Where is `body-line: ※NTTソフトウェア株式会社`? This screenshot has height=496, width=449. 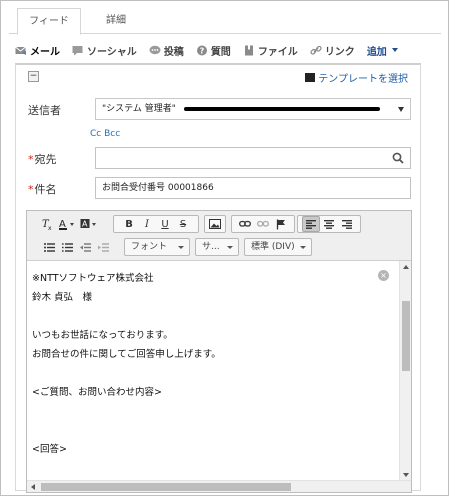
body-line: ※NTTソフトウェア株式会社 is located at coordinates (93, 278).